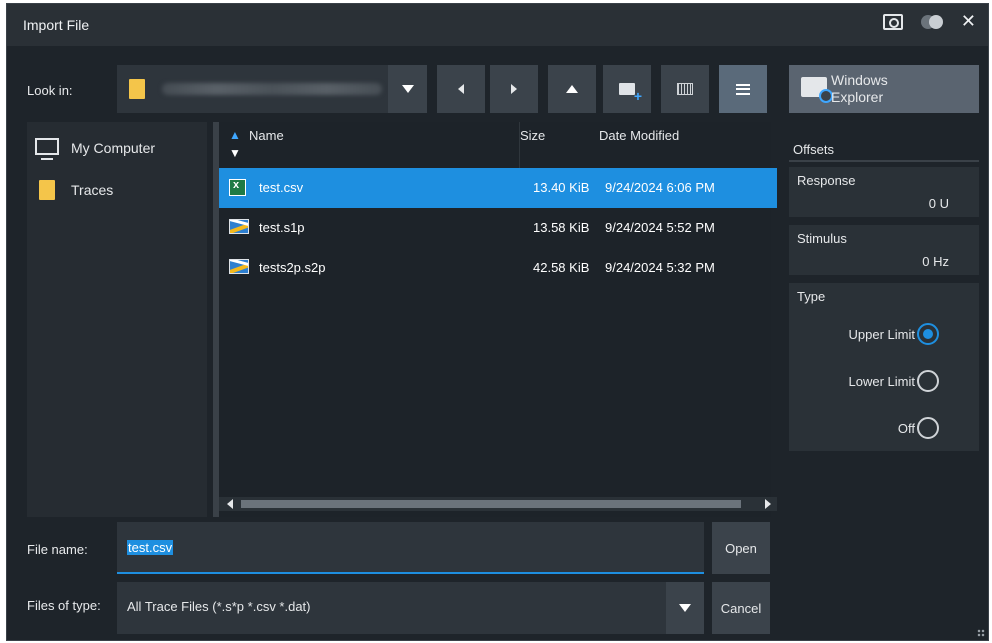 The width and height of the screenshot is (992, 643). What do you see at coordinates (768, 504) in the screenshot?
I see `scroll-right-icon` at bounding box center [768, 504].